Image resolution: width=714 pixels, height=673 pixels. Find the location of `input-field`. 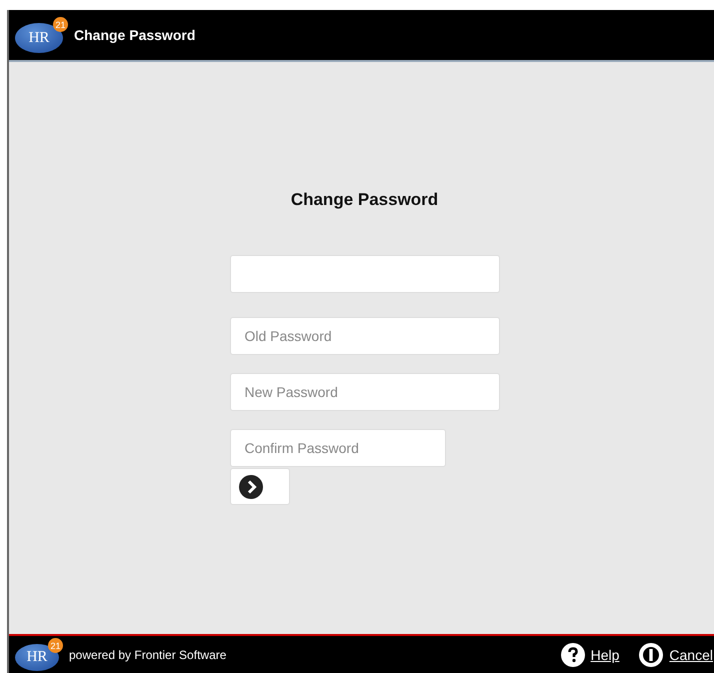

input-field is located at coordinates (365, 274).